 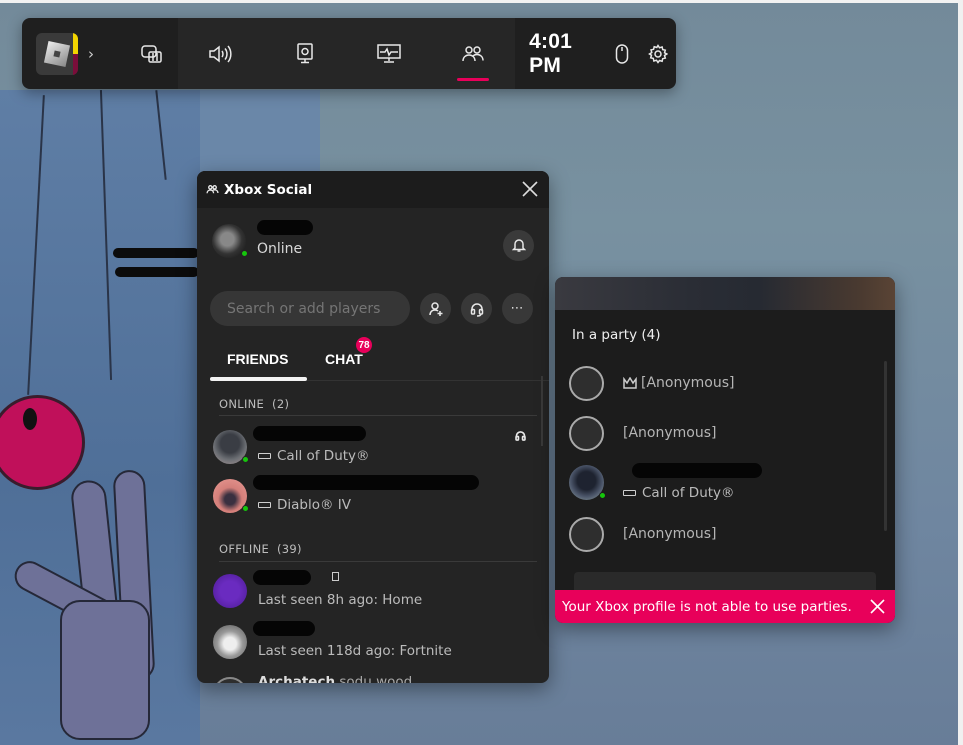 What do you see at coordinates (355, 651) in the screenshot?
I see `friend-activity: Last seen 118d ago: Fortnite` at bounding box center [355, 651].